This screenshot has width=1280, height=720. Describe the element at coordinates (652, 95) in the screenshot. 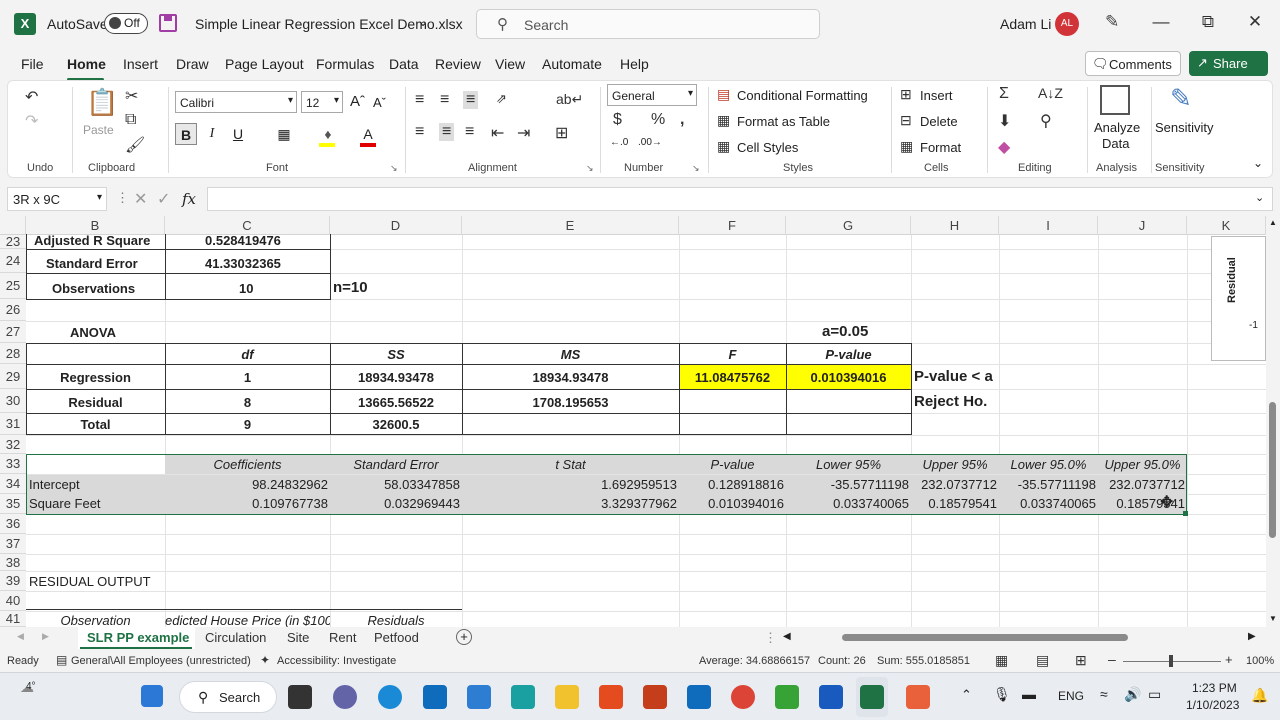

I see `number-format-dropdown: General ▾` at that location.